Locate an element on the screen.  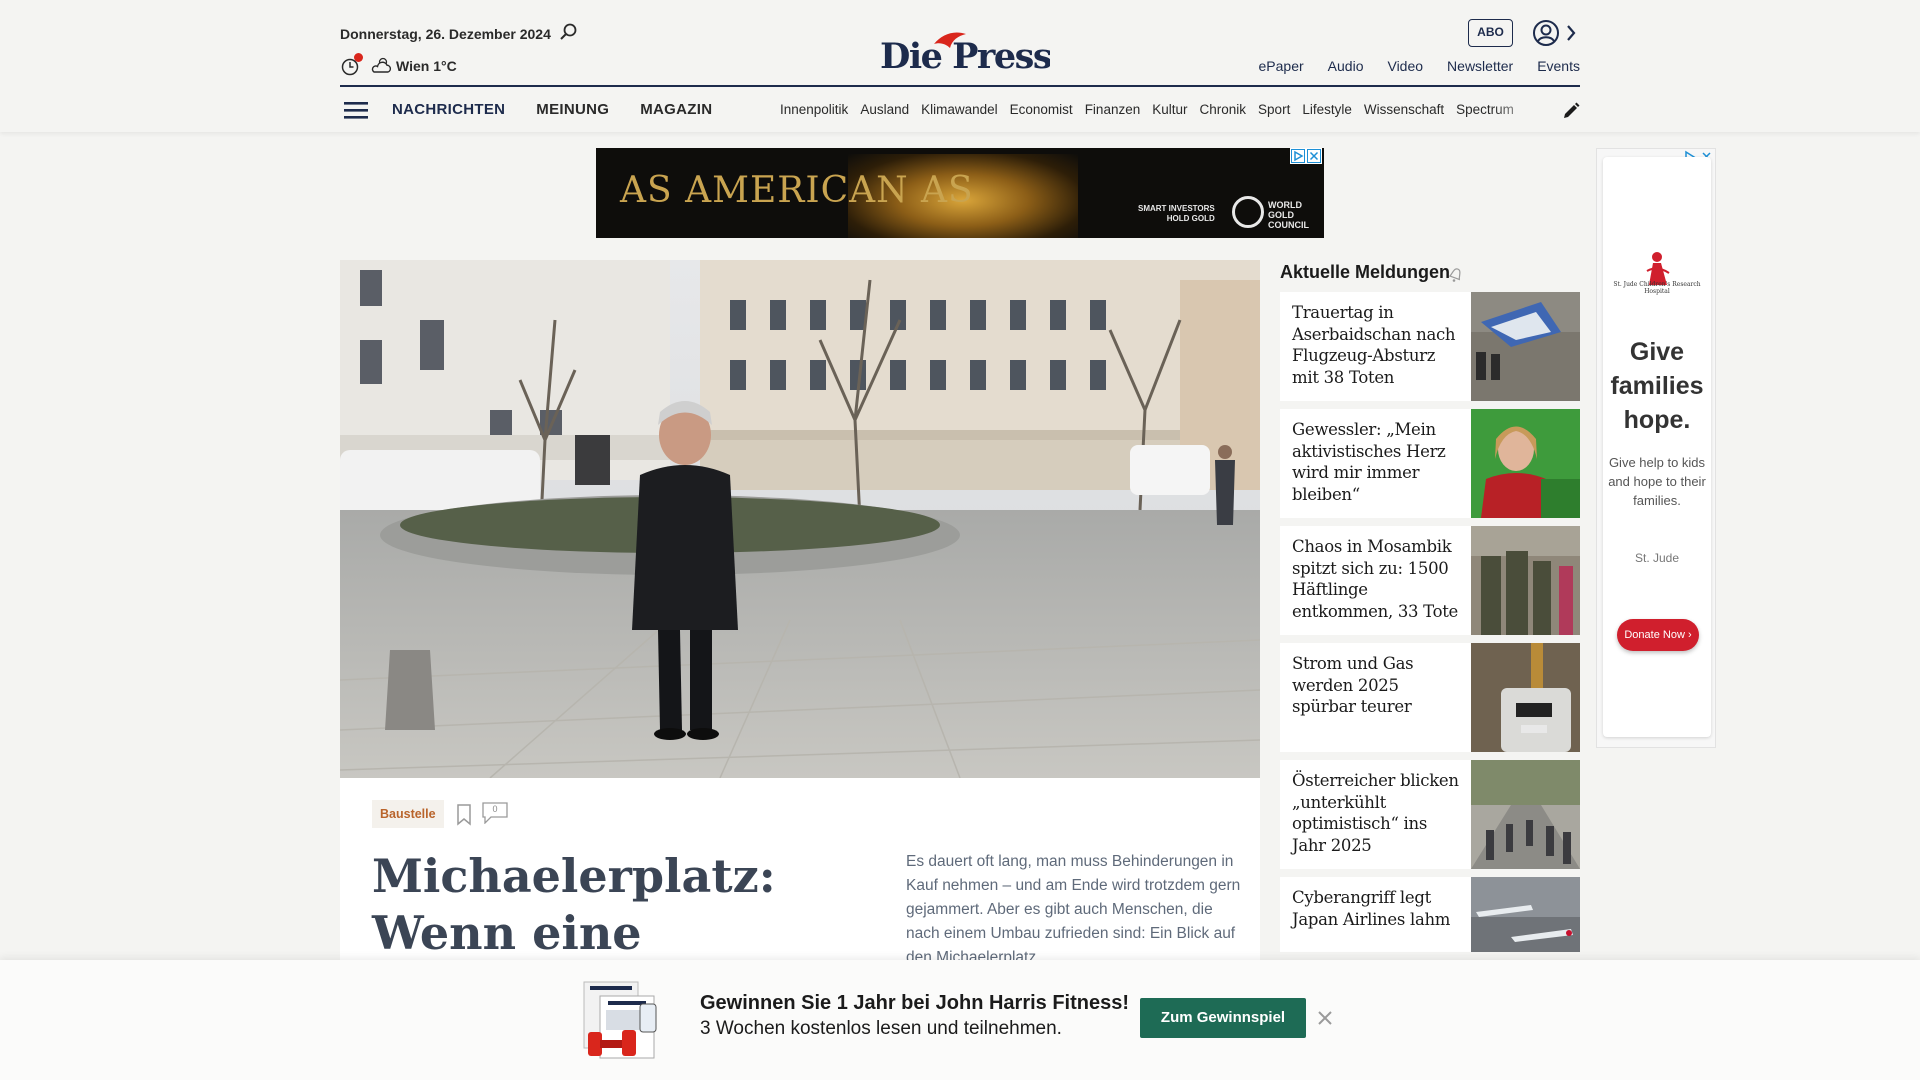
nav-magazin: MAGAZIN is located at coordinates (676, 109).